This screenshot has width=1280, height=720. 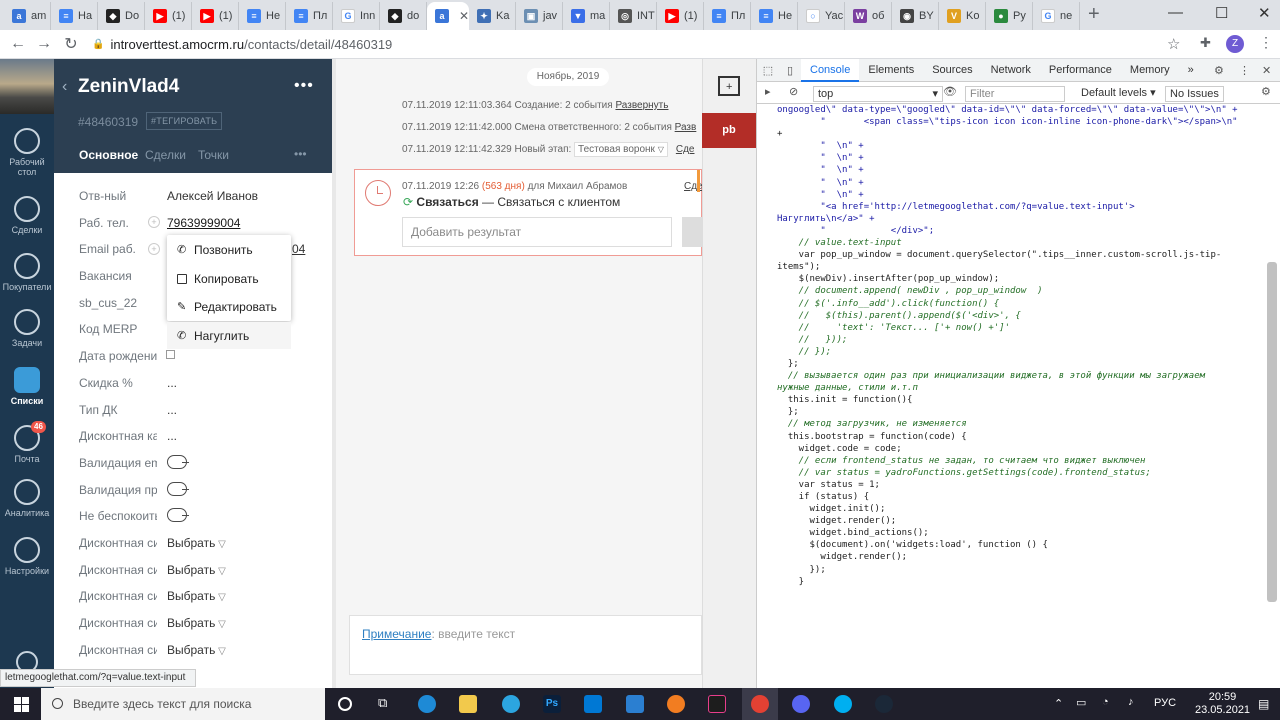 What do you see at coordinates (300, 154) in the screenshot?
I see `tabs-more-icon: •••` at bounding box center [300, 154].